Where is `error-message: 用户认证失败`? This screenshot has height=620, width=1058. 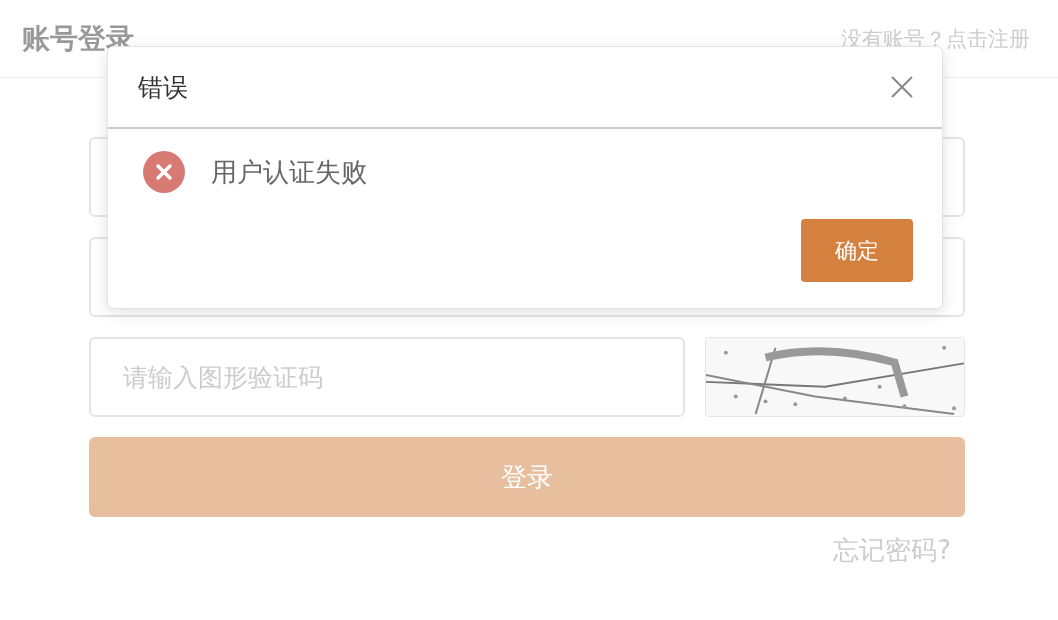
error-message: 用户认证失败 is located at coordinates (289, 172).